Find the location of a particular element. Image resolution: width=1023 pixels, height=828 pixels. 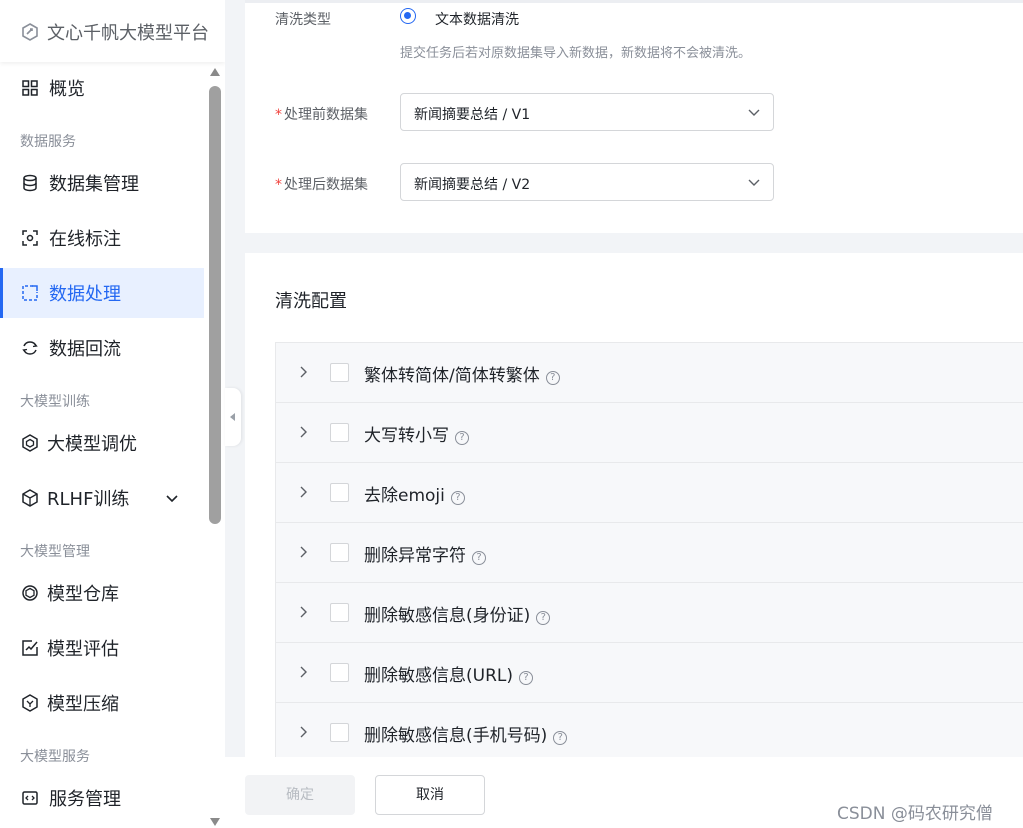

clean-rule-row: 删除异常字符? is located at coordinates (649, 553).